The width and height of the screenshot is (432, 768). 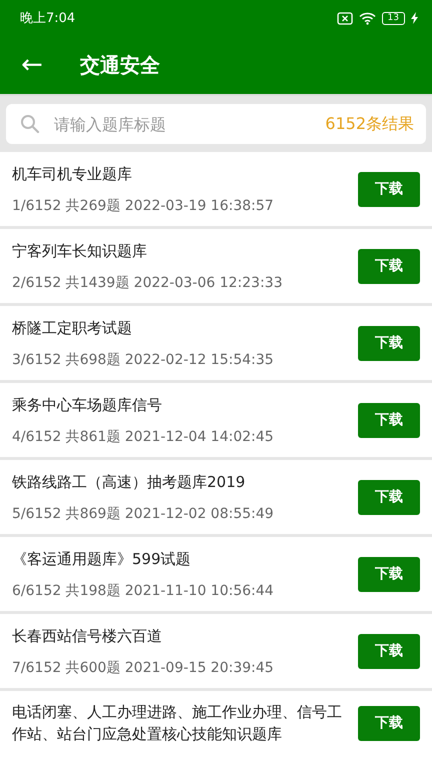 What do you see at coordinates (129, 482) in the screenshot?
I see `item-title: 铁路线路工（高速）抽考题库2019` at bounding box center [129, 482].